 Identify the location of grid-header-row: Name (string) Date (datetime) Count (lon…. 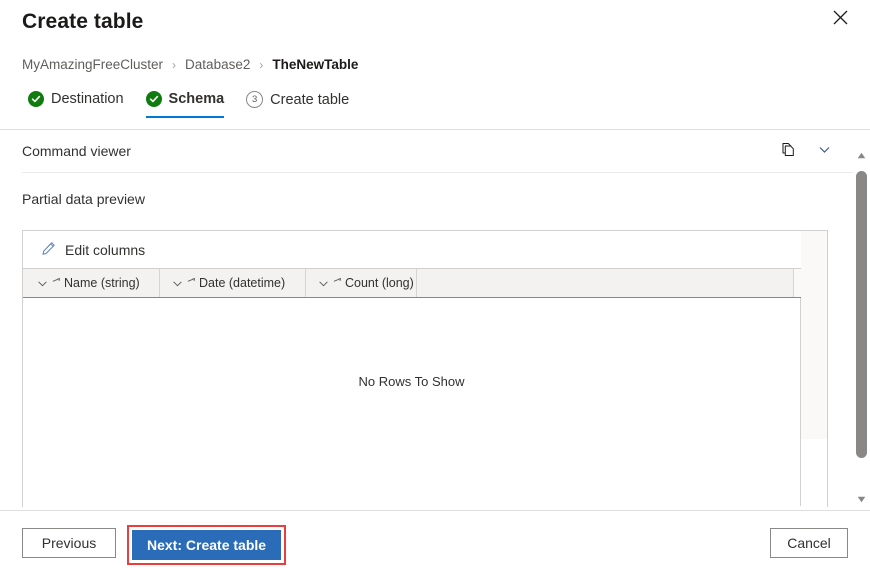
(425, 283).